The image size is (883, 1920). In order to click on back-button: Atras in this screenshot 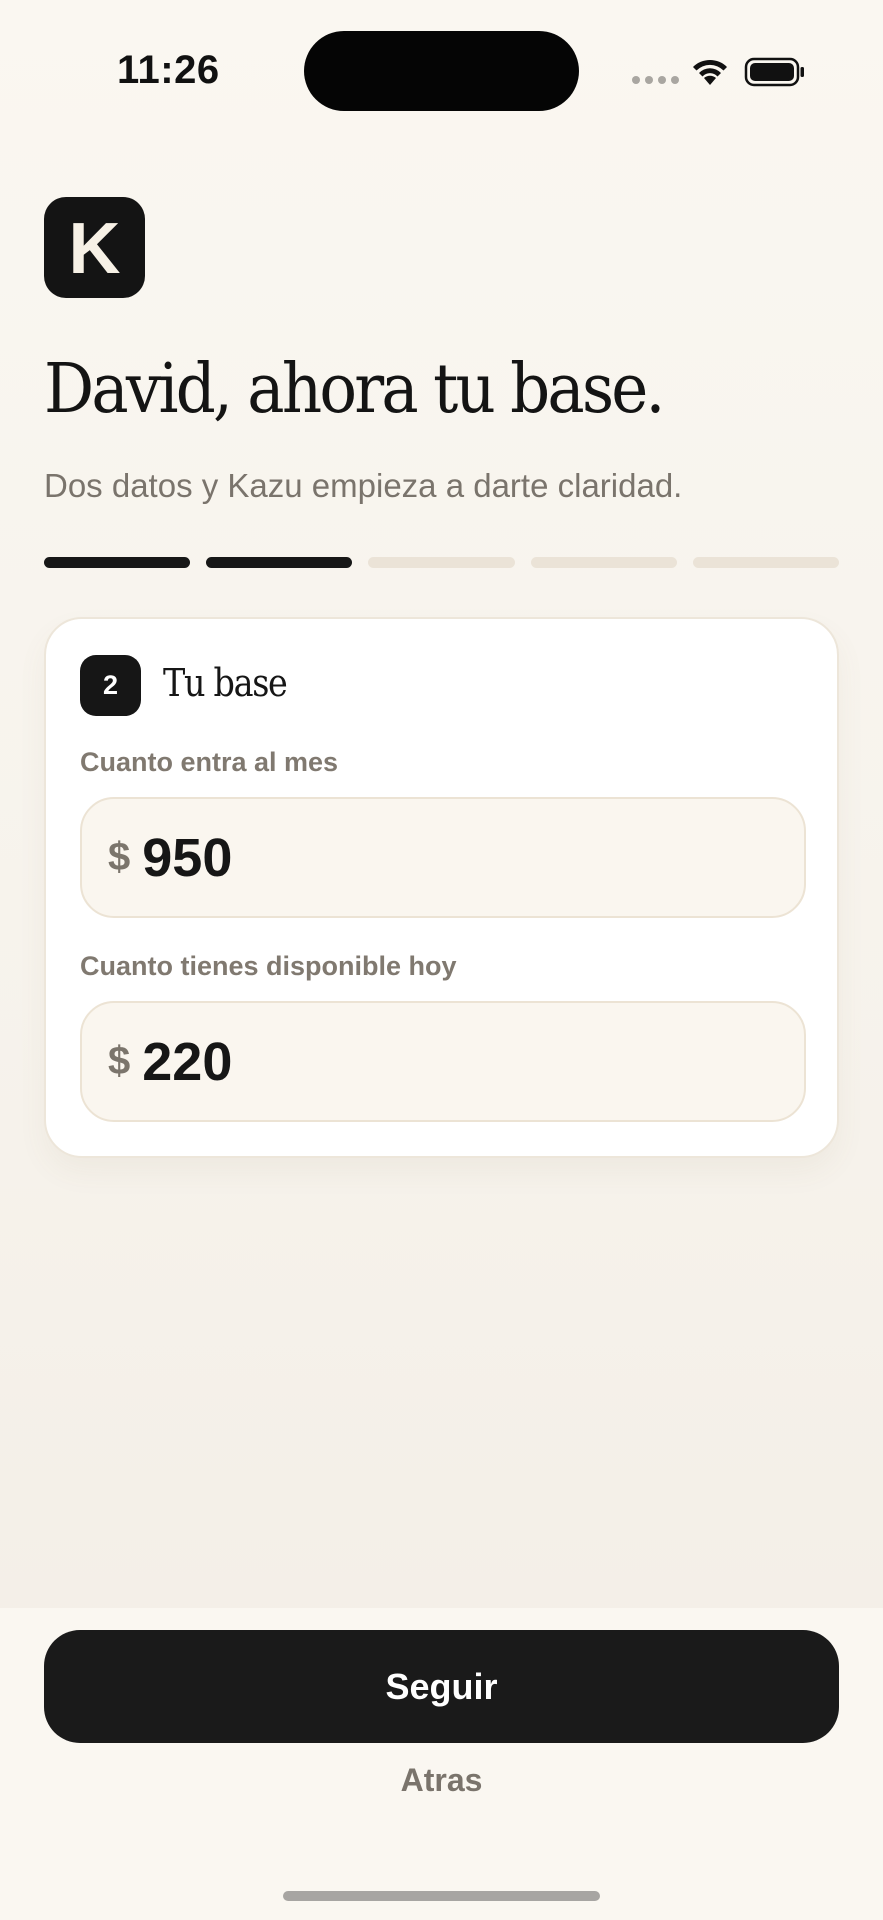, I will do `click(441, 1780)`.